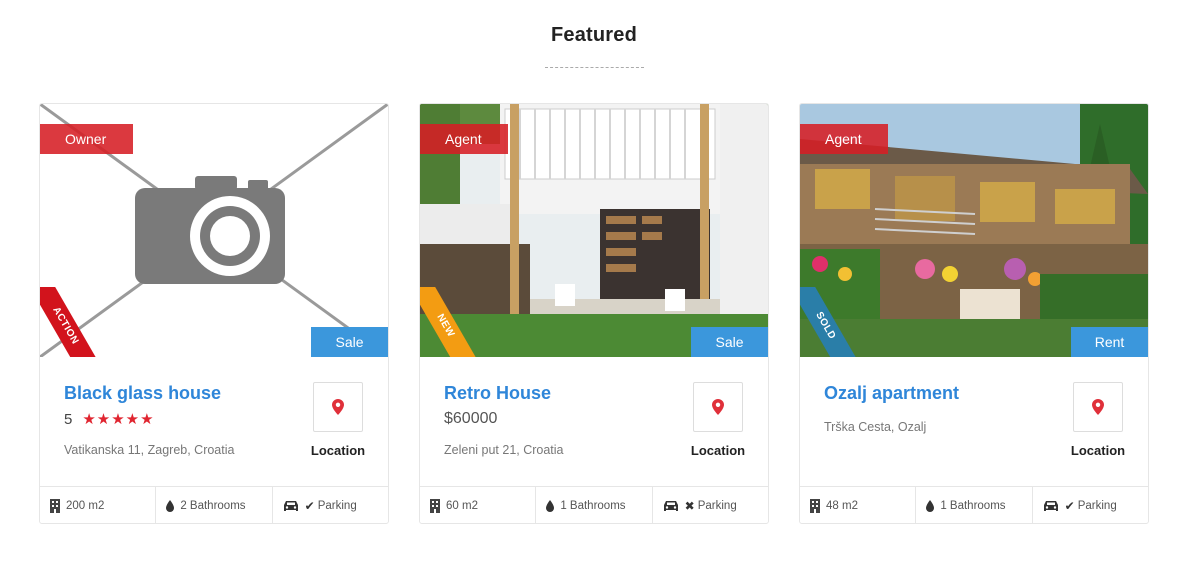 The height and width of the screenshot is (585, 1179). Describe the element at coordinates (689, 505) in the screenshot. I see `parking-status-icon: ✖` at that location.